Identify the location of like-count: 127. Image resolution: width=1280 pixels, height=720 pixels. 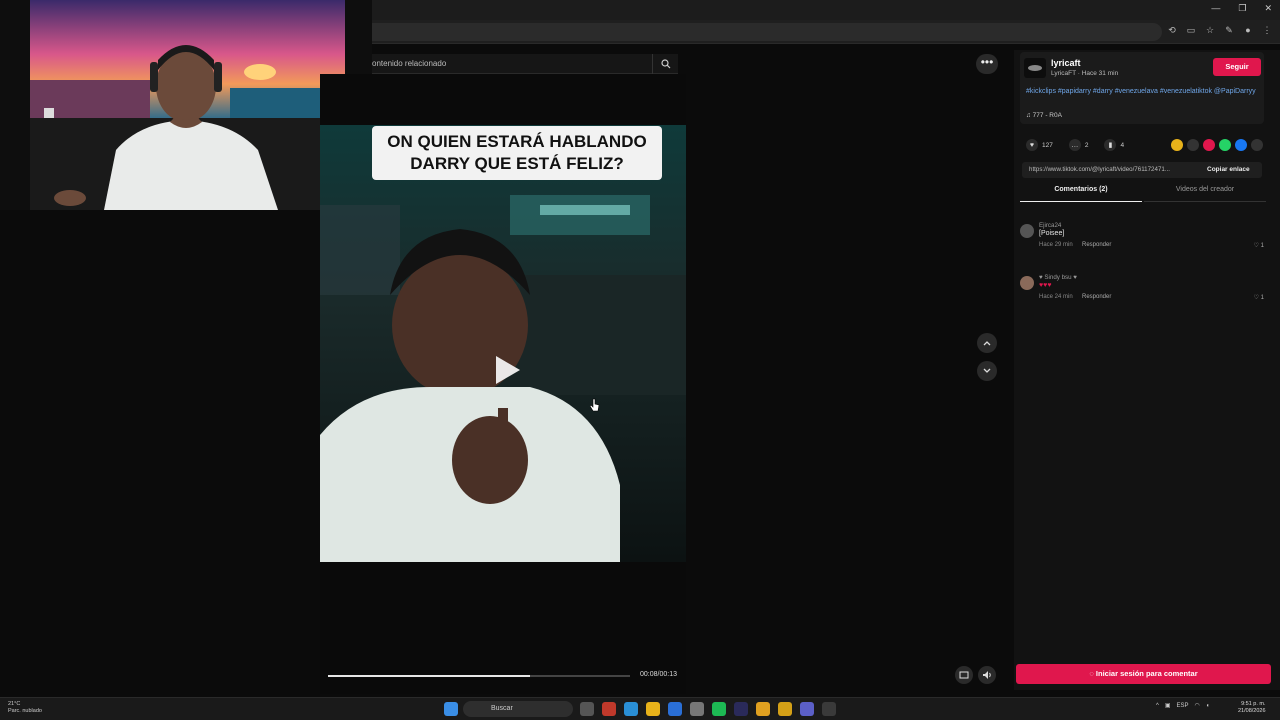
(1047, 145).